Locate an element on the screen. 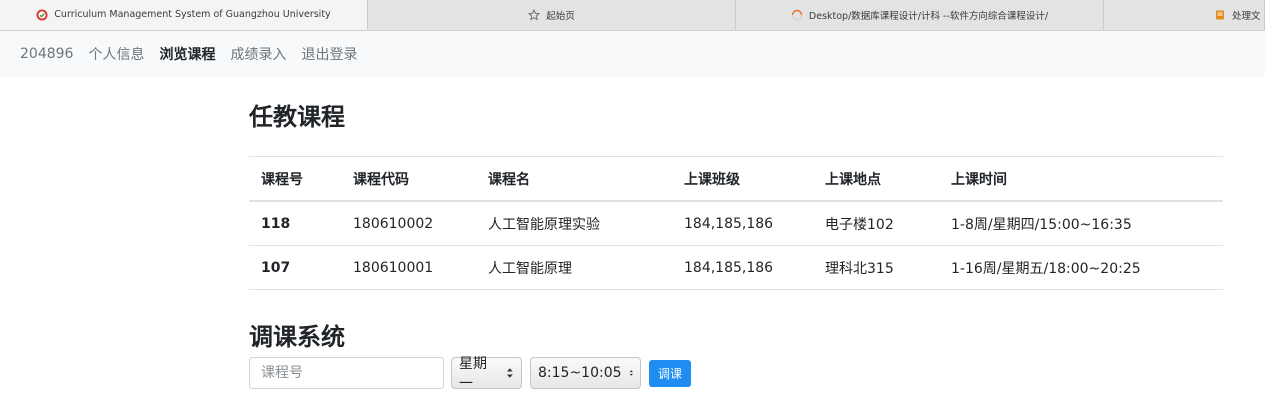 This screenshot has width=1265, height=420. weekday-select: 星期一 is located at coordinates (486, 374).